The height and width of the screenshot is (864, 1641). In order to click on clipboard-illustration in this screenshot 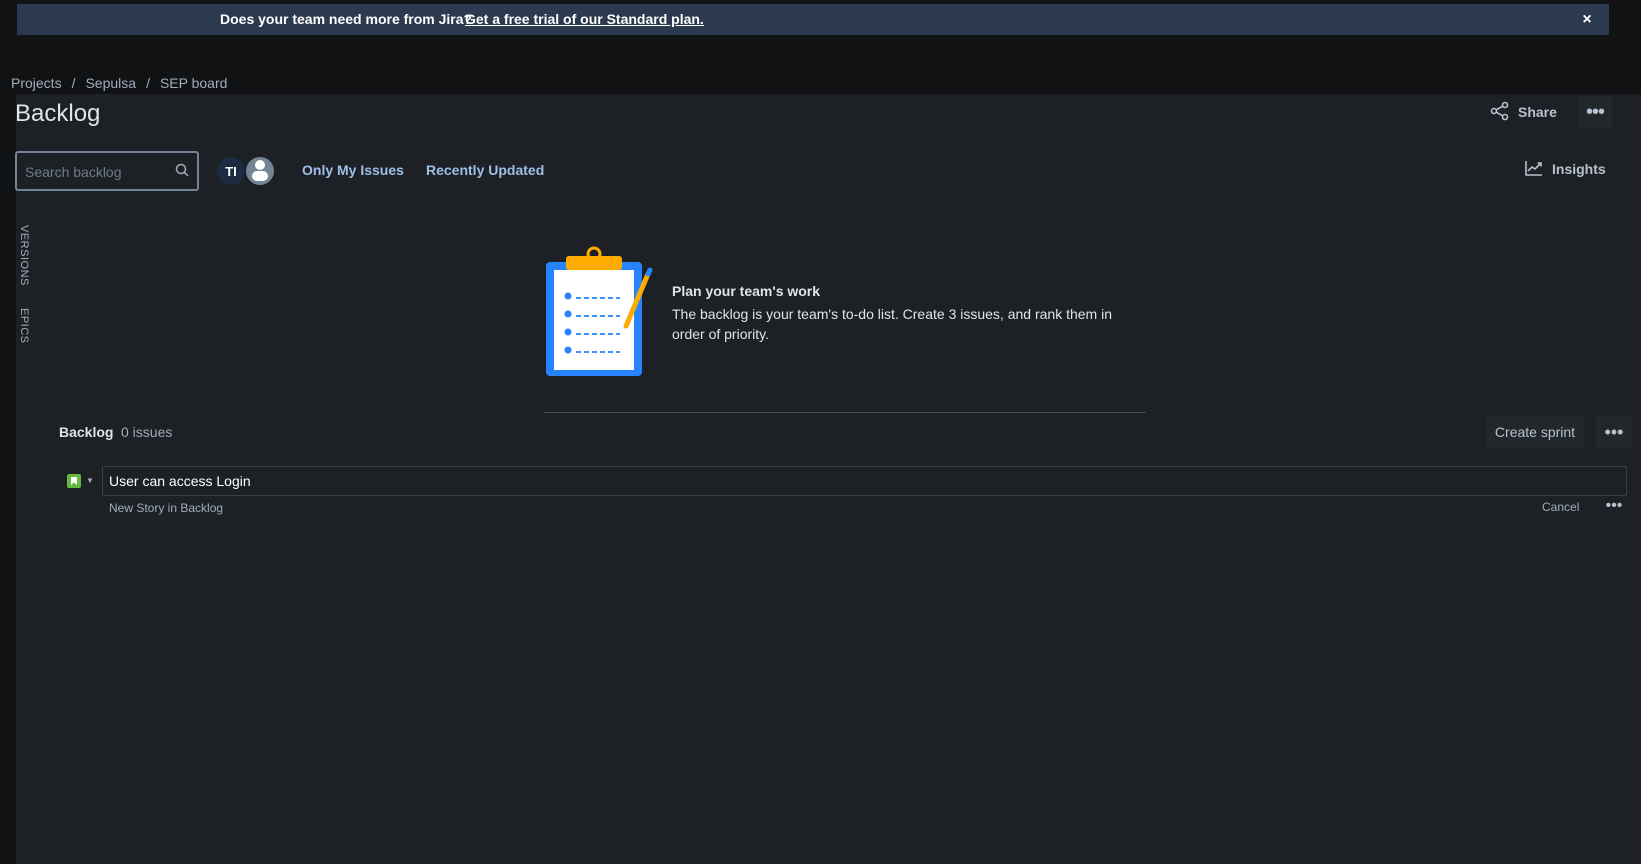, I will do `click(599, 314)`.